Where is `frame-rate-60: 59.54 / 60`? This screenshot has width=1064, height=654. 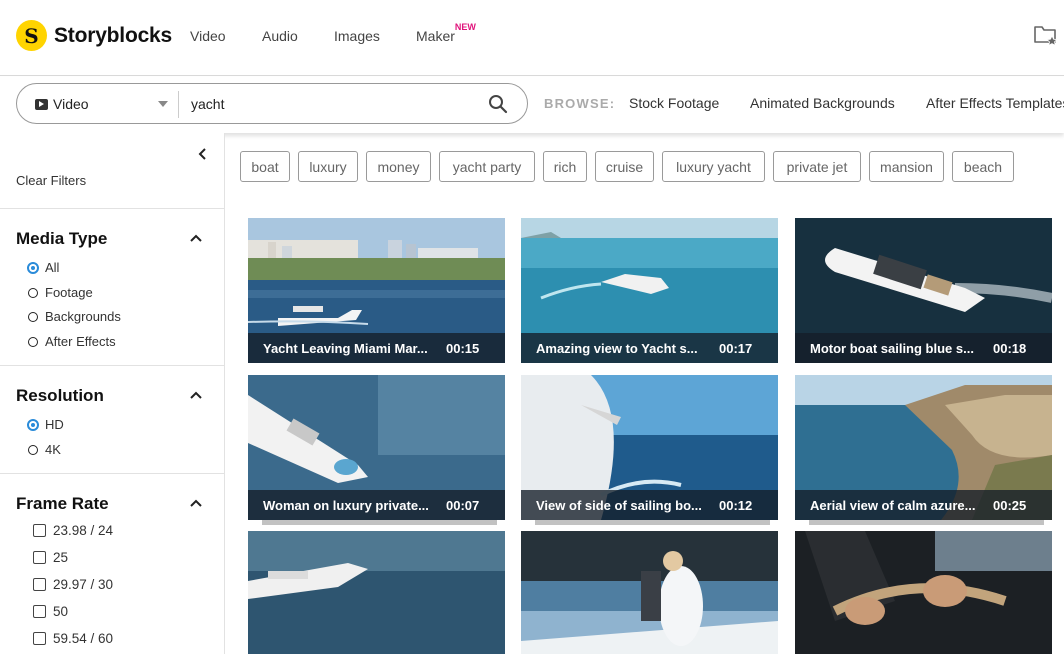
frame-rate-60: 59.54 / 60 is located at coordinates (73, 638).